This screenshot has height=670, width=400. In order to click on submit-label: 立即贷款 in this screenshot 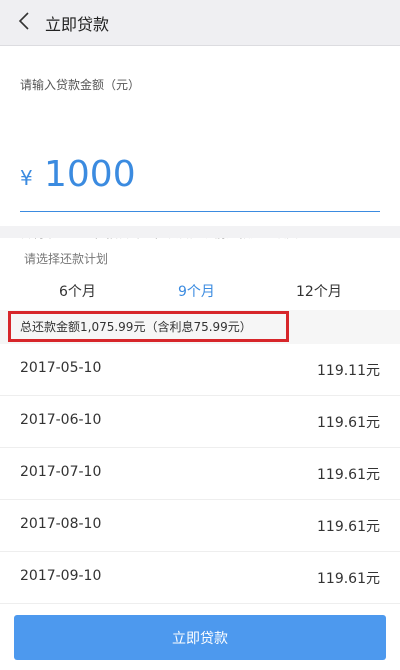, I will do `click(200, 638)`.